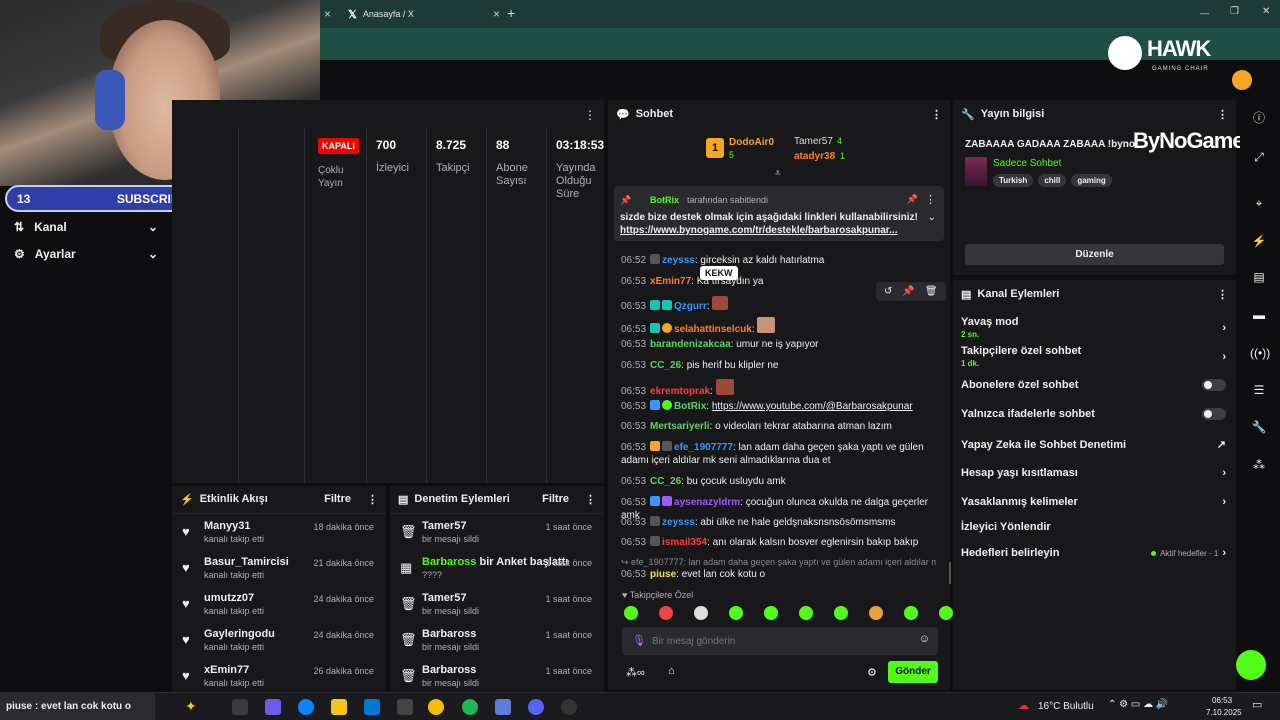 Image resolution: width=1280 pixels, height=720 pixels. Describe the element at coordinates (497, 676) in the screenshot. I see `list-item: 🗑 Barbaross bir mesajı sildi 1 saat önce` at that location.